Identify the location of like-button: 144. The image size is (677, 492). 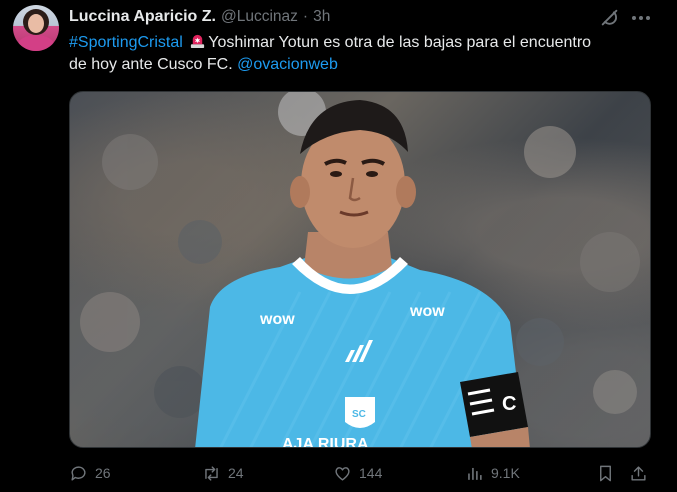
(357, 473).